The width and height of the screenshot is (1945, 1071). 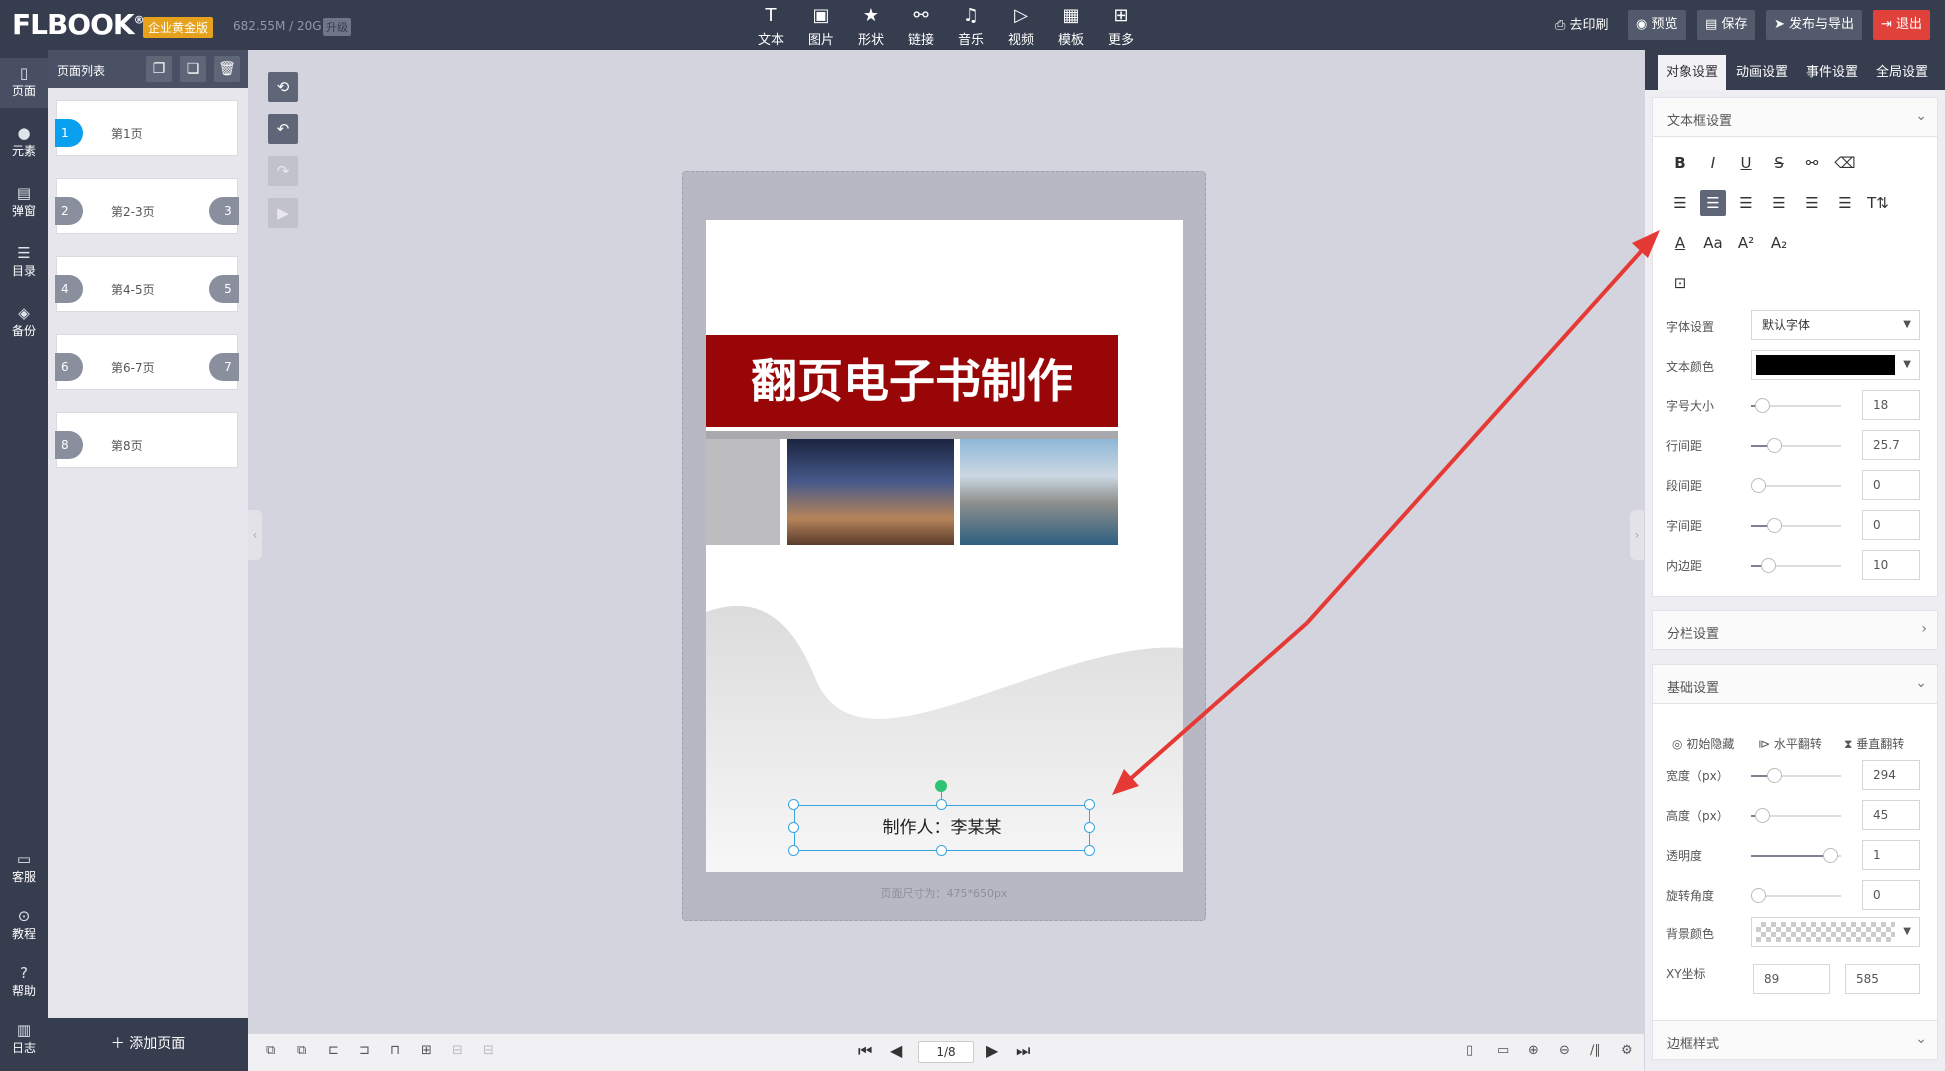 What do you see at coordinates (1646, 244) in the screenshot?
I see `arrow-head` at bounding box center [1646, 244].